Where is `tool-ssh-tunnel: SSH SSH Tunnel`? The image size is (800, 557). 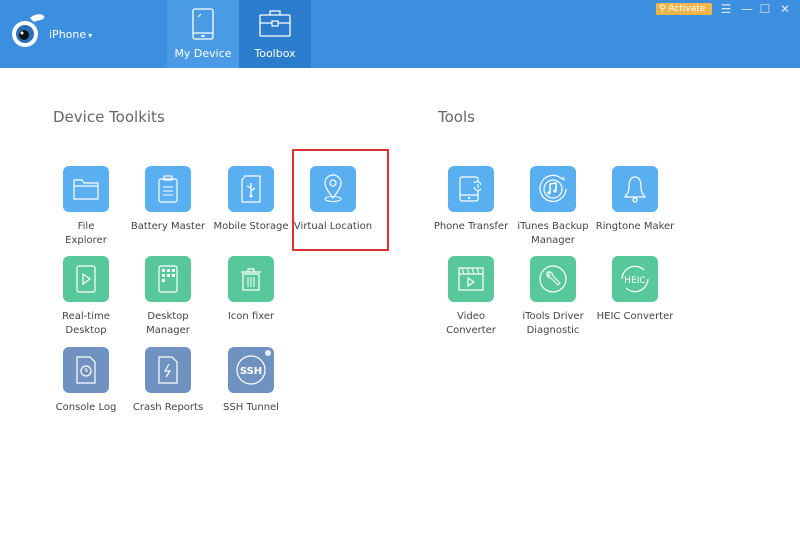
tool-ssh-tunnel: SSH SSH Tunnel is located at coordinates (251, 381).